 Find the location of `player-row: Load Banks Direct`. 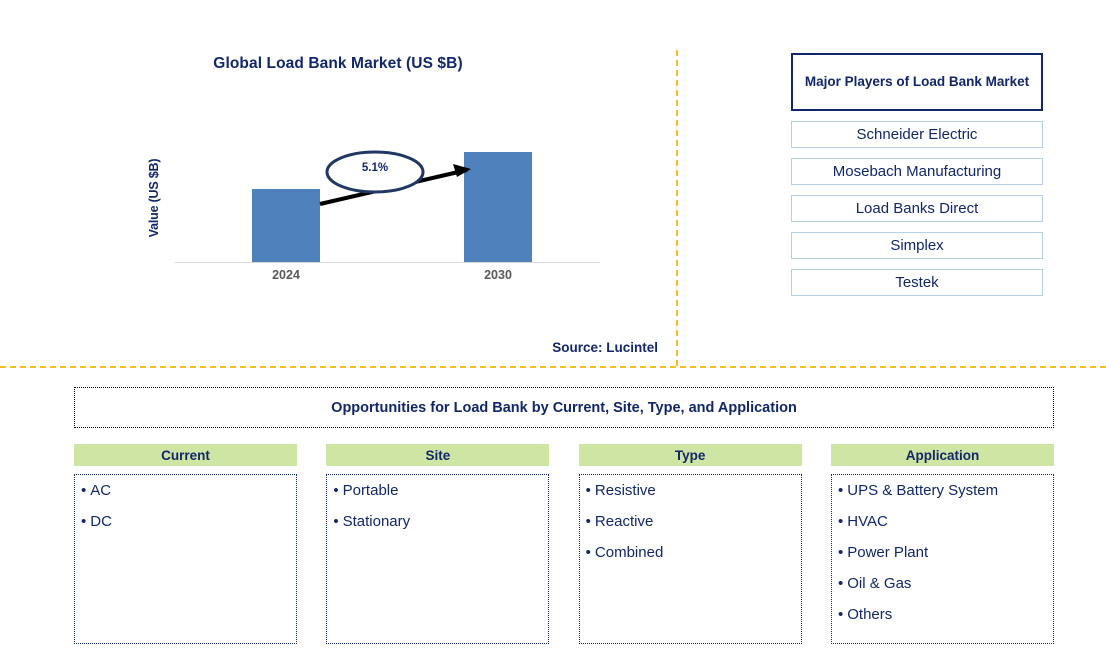

player-row: Load Banks Direct is located at coordinates (917, 208).